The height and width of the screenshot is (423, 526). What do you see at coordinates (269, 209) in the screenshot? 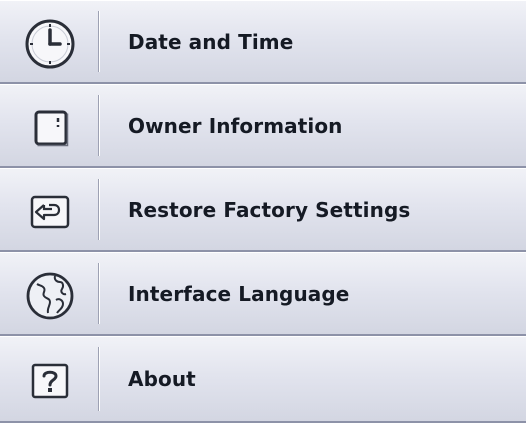
I see `menu-item-label: Restore Factory Settings` at bounding box center [269, 209].